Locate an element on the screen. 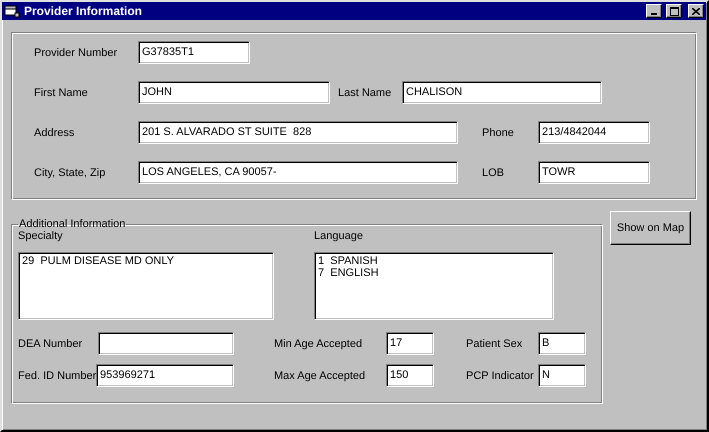  list-label: Language is located at coordinates (339, 236).